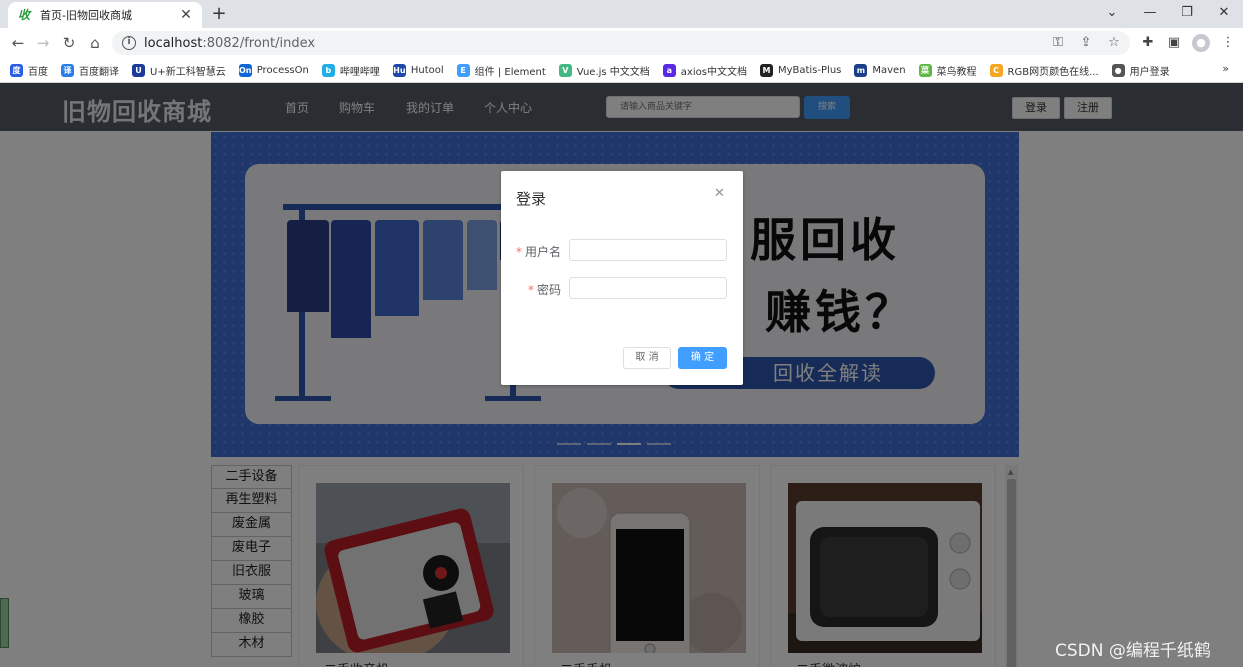  What do you see at coordinates (427, 70) in the screenshot?
I see `bookmark-label: Hutool` at bounding box center [427, 70].